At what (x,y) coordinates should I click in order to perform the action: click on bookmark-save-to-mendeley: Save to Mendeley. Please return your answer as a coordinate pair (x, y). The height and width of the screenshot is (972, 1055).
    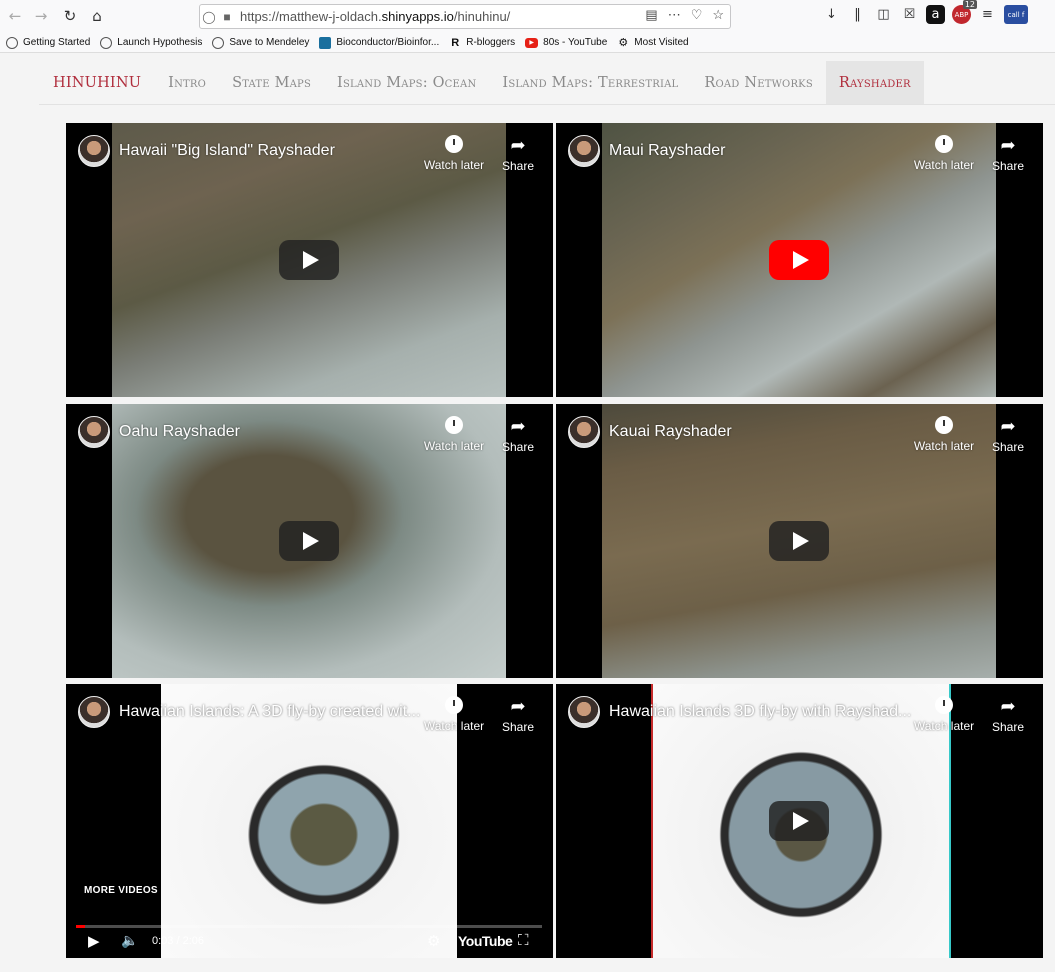
    Looking at the image, I should click on (261, 42).